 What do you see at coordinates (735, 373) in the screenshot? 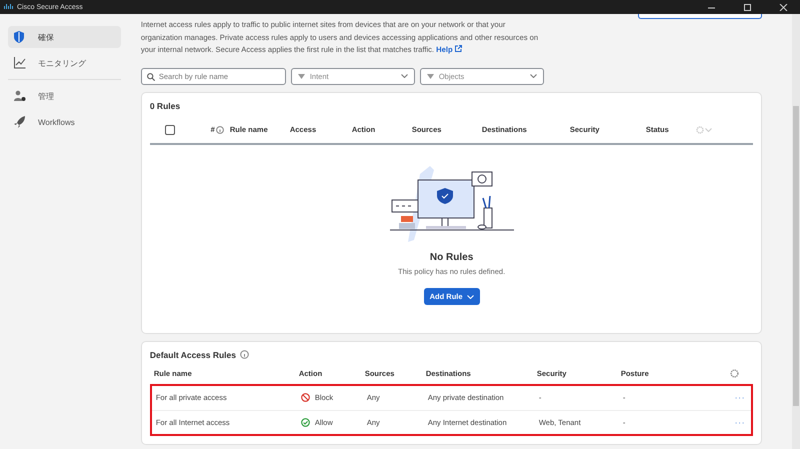
I see `gear-icon` at bounding box center [735, 373].